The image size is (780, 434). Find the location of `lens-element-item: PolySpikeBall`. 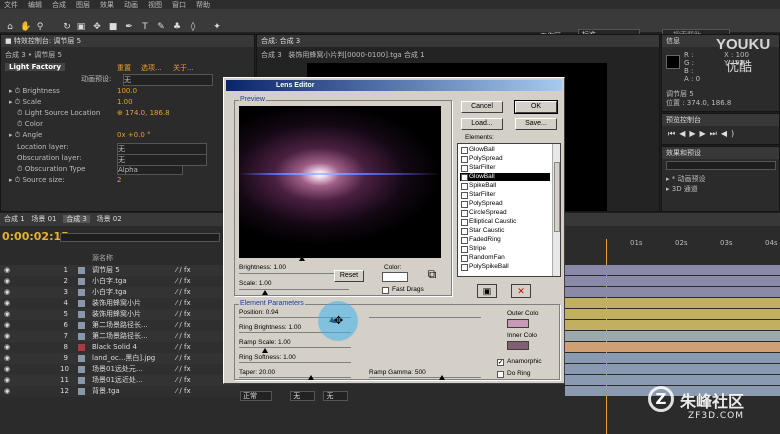

lens-element-item: PolySpikeBall is located at coordinates (505, 267).